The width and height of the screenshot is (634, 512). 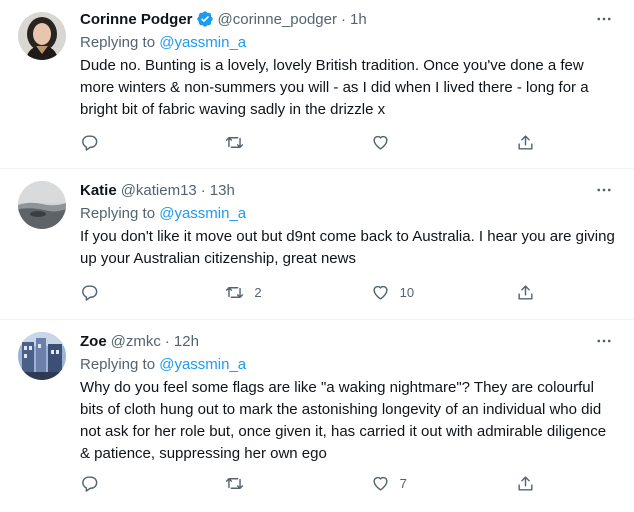 What do you see at coordinates (411, 142) in the screenshot?
I see `like-button` at bounding box center [411, 142].